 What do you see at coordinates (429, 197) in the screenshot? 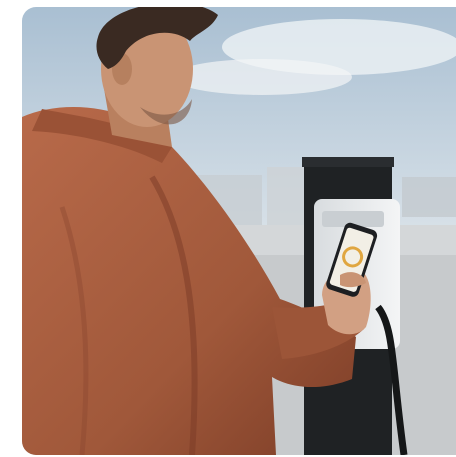
I see `distant-building` at bounding box center [429, 197].